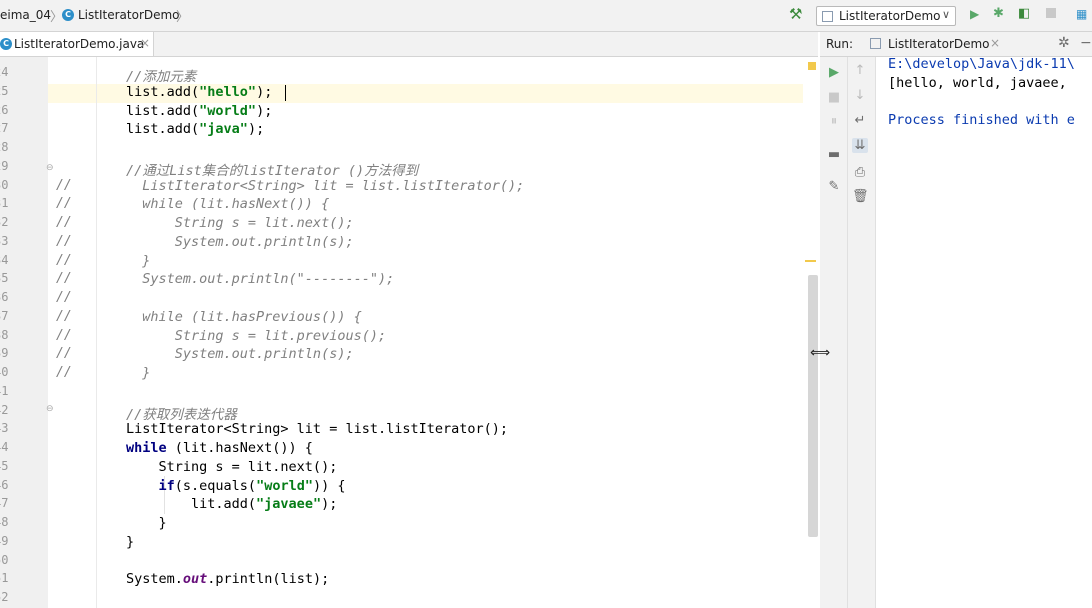 The height and width of the screenshot is (608, 1092). What do you see at coordinates (860, 120) in the screenshot?
I see `soft-wrap-icon: ↵` at bounding box center [860, 120].